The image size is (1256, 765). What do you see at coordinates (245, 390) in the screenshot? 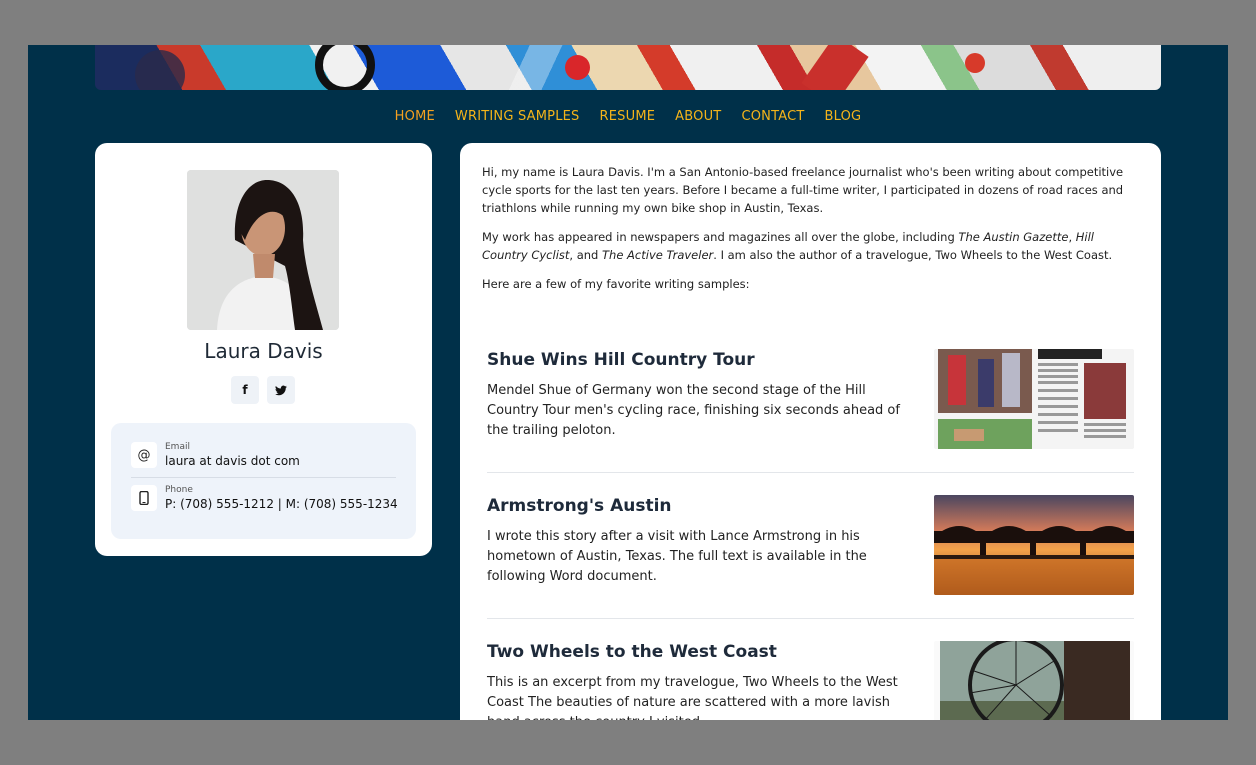
I see `facebook-icon: f` at bounding box center [245, 390].